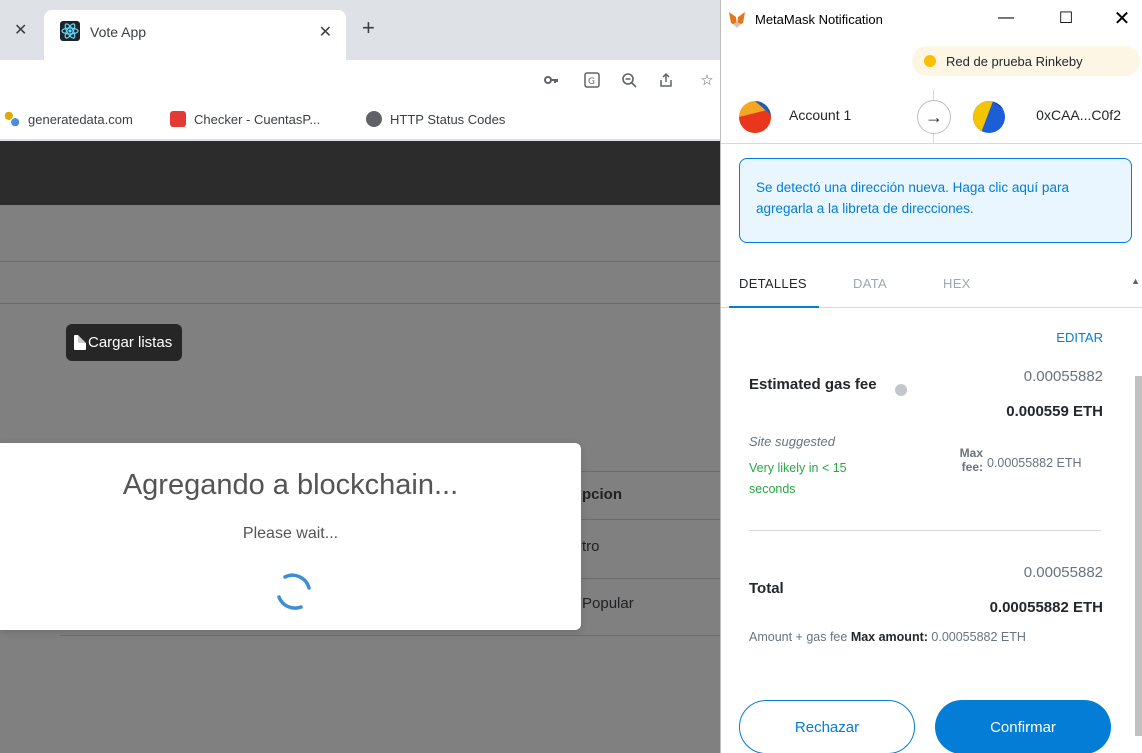 The width and height of the screenshot is (1142, 753). What do you see at coordinates (930, 61) in the screenshot?
I see `network-status-icon` at bounding box center [930, 61].